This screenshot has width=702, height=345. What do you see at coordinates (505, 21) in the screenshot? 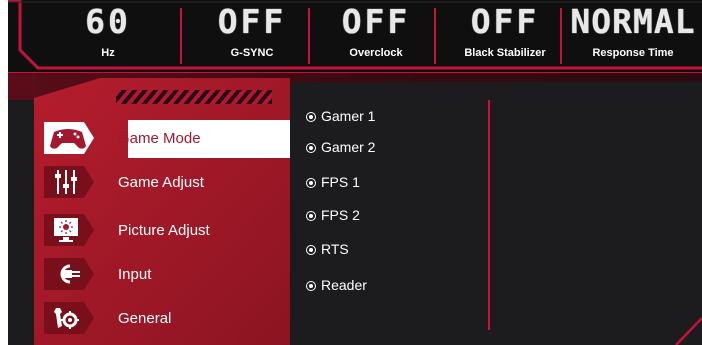
I see `black-stabilizer-value: OFF` at bounding box center [505, 21].